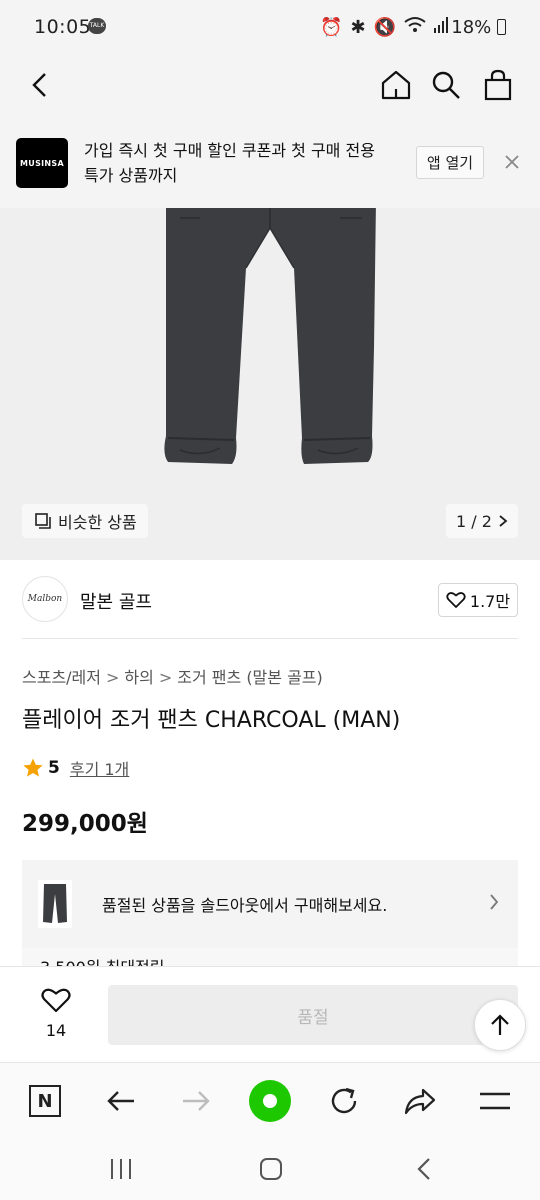  What do you see at coordinates (43, 521) in the screenshot?
I see `similar-items-icon` at bounding box center [43, 521].